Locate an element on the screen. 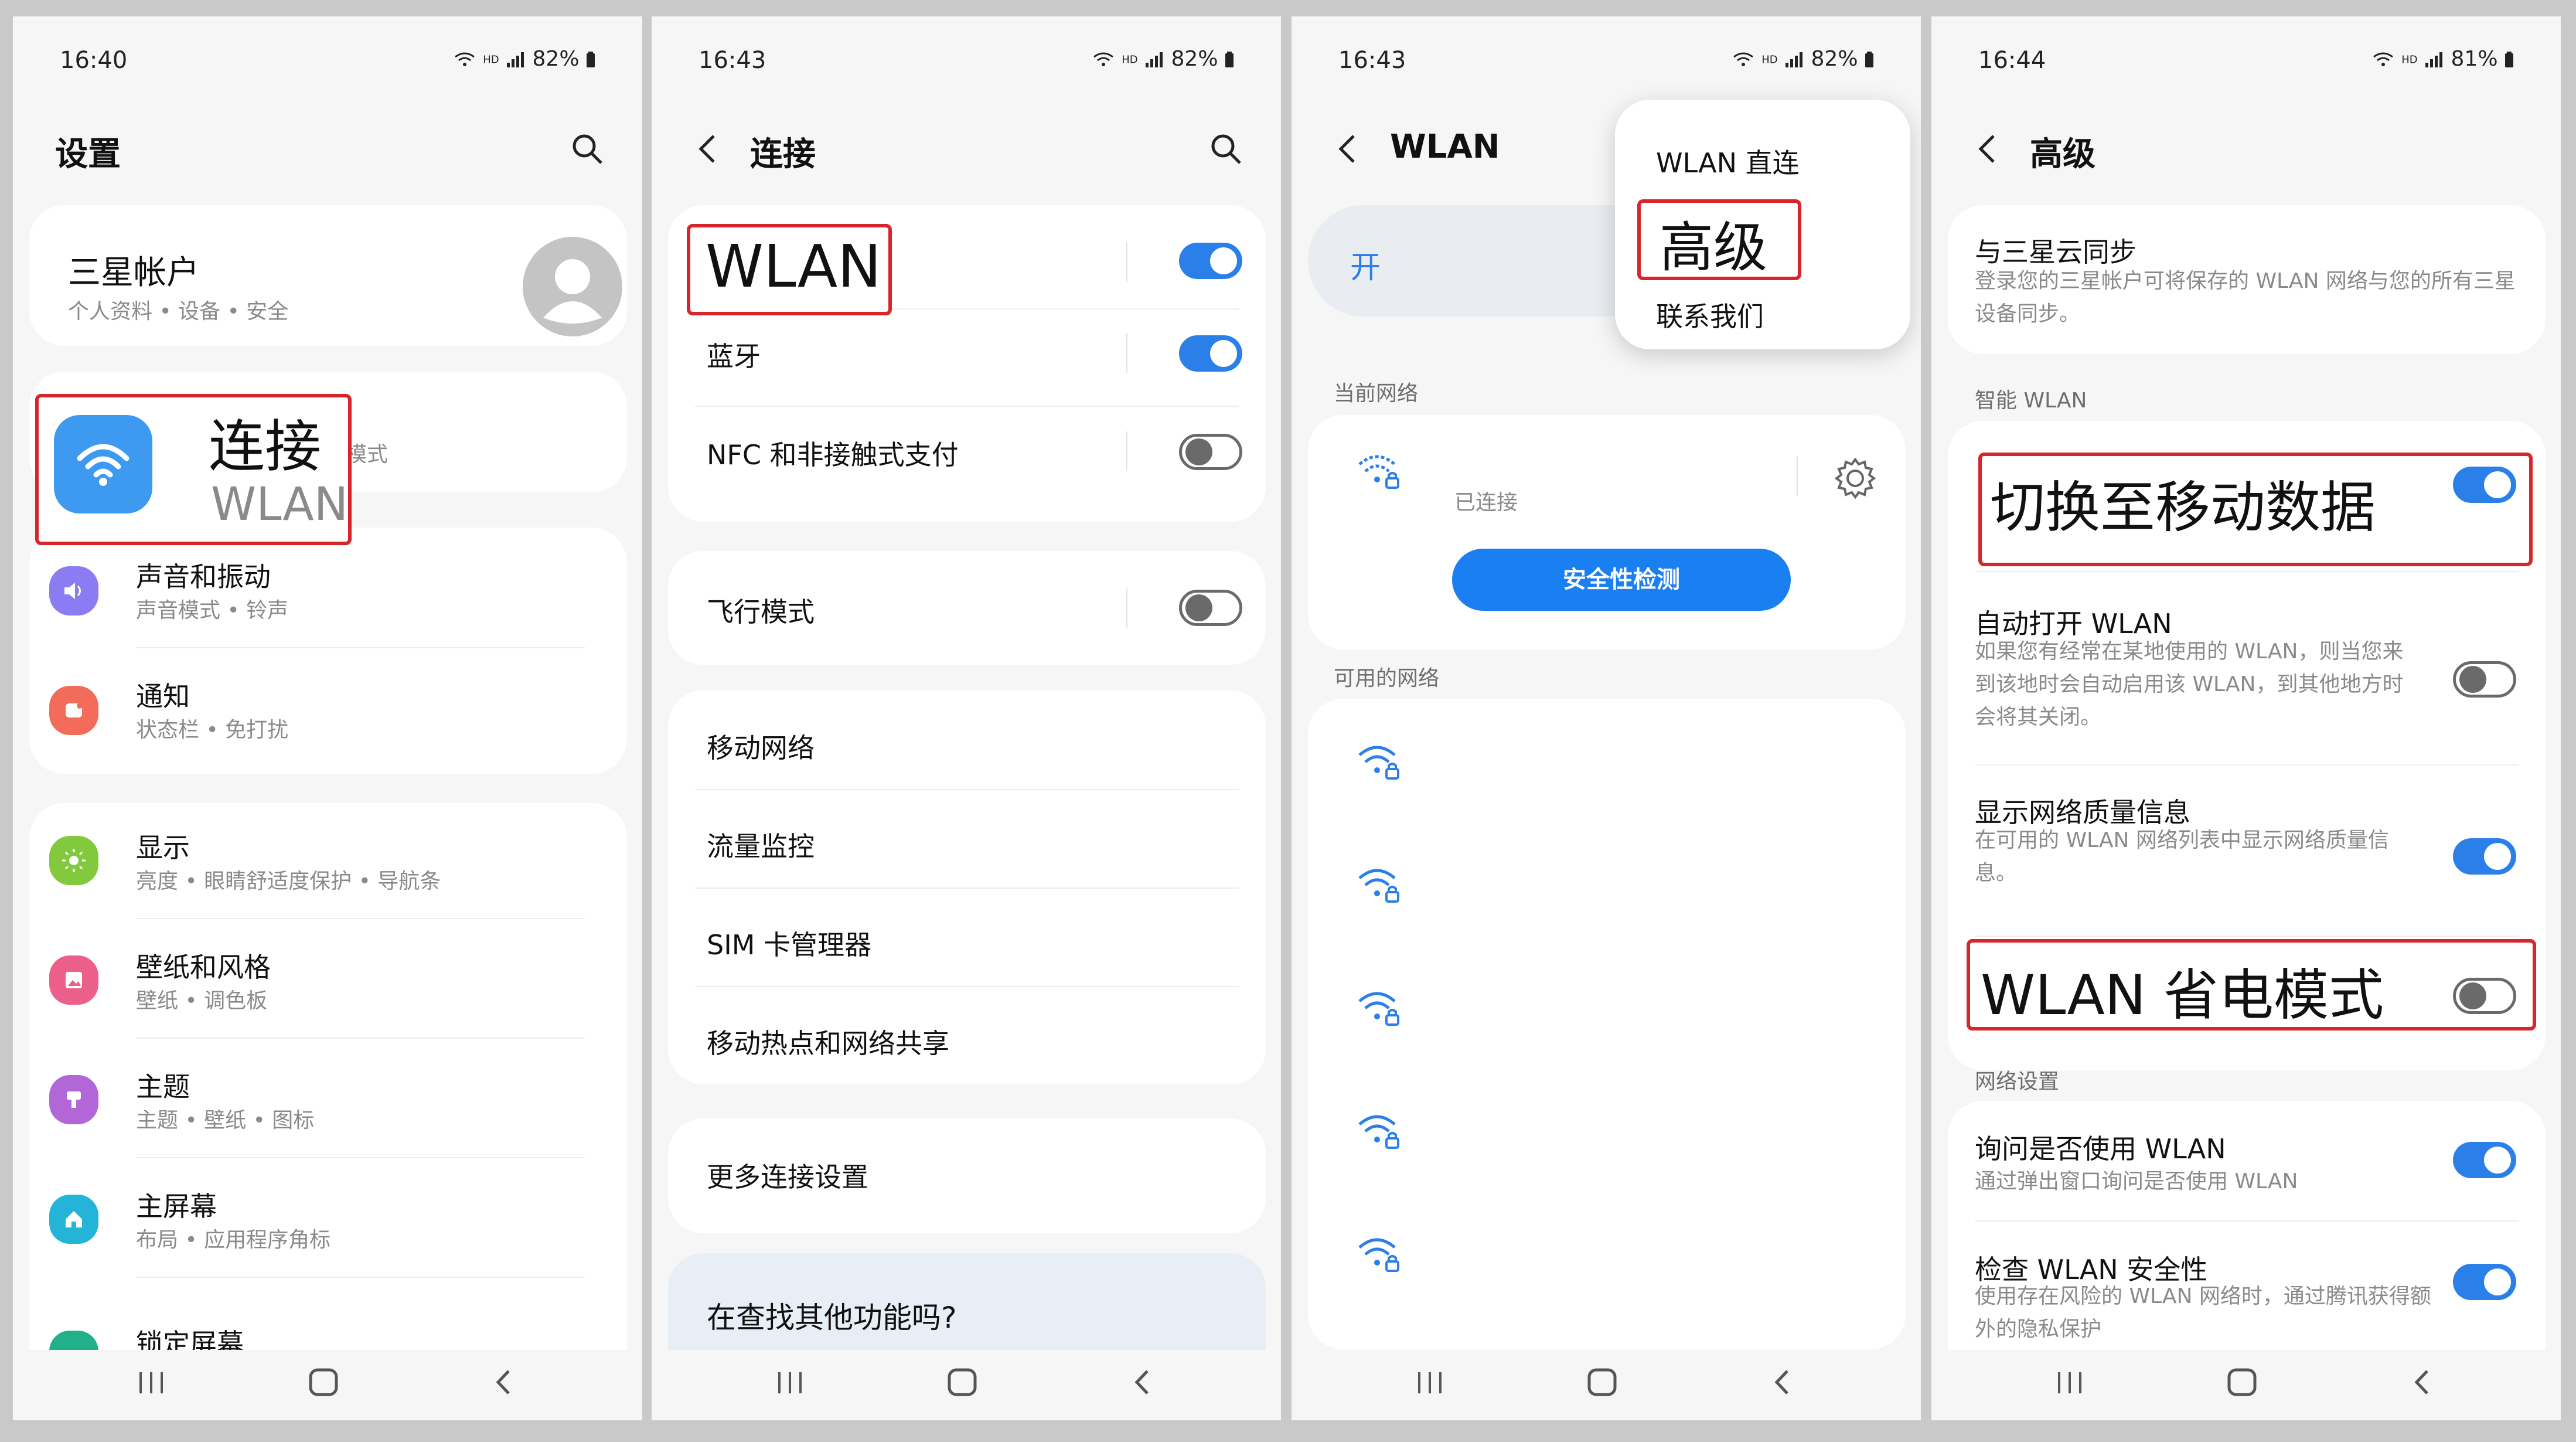  menu-item-title: 主屏幕 is located at coordinates (176, 1206).